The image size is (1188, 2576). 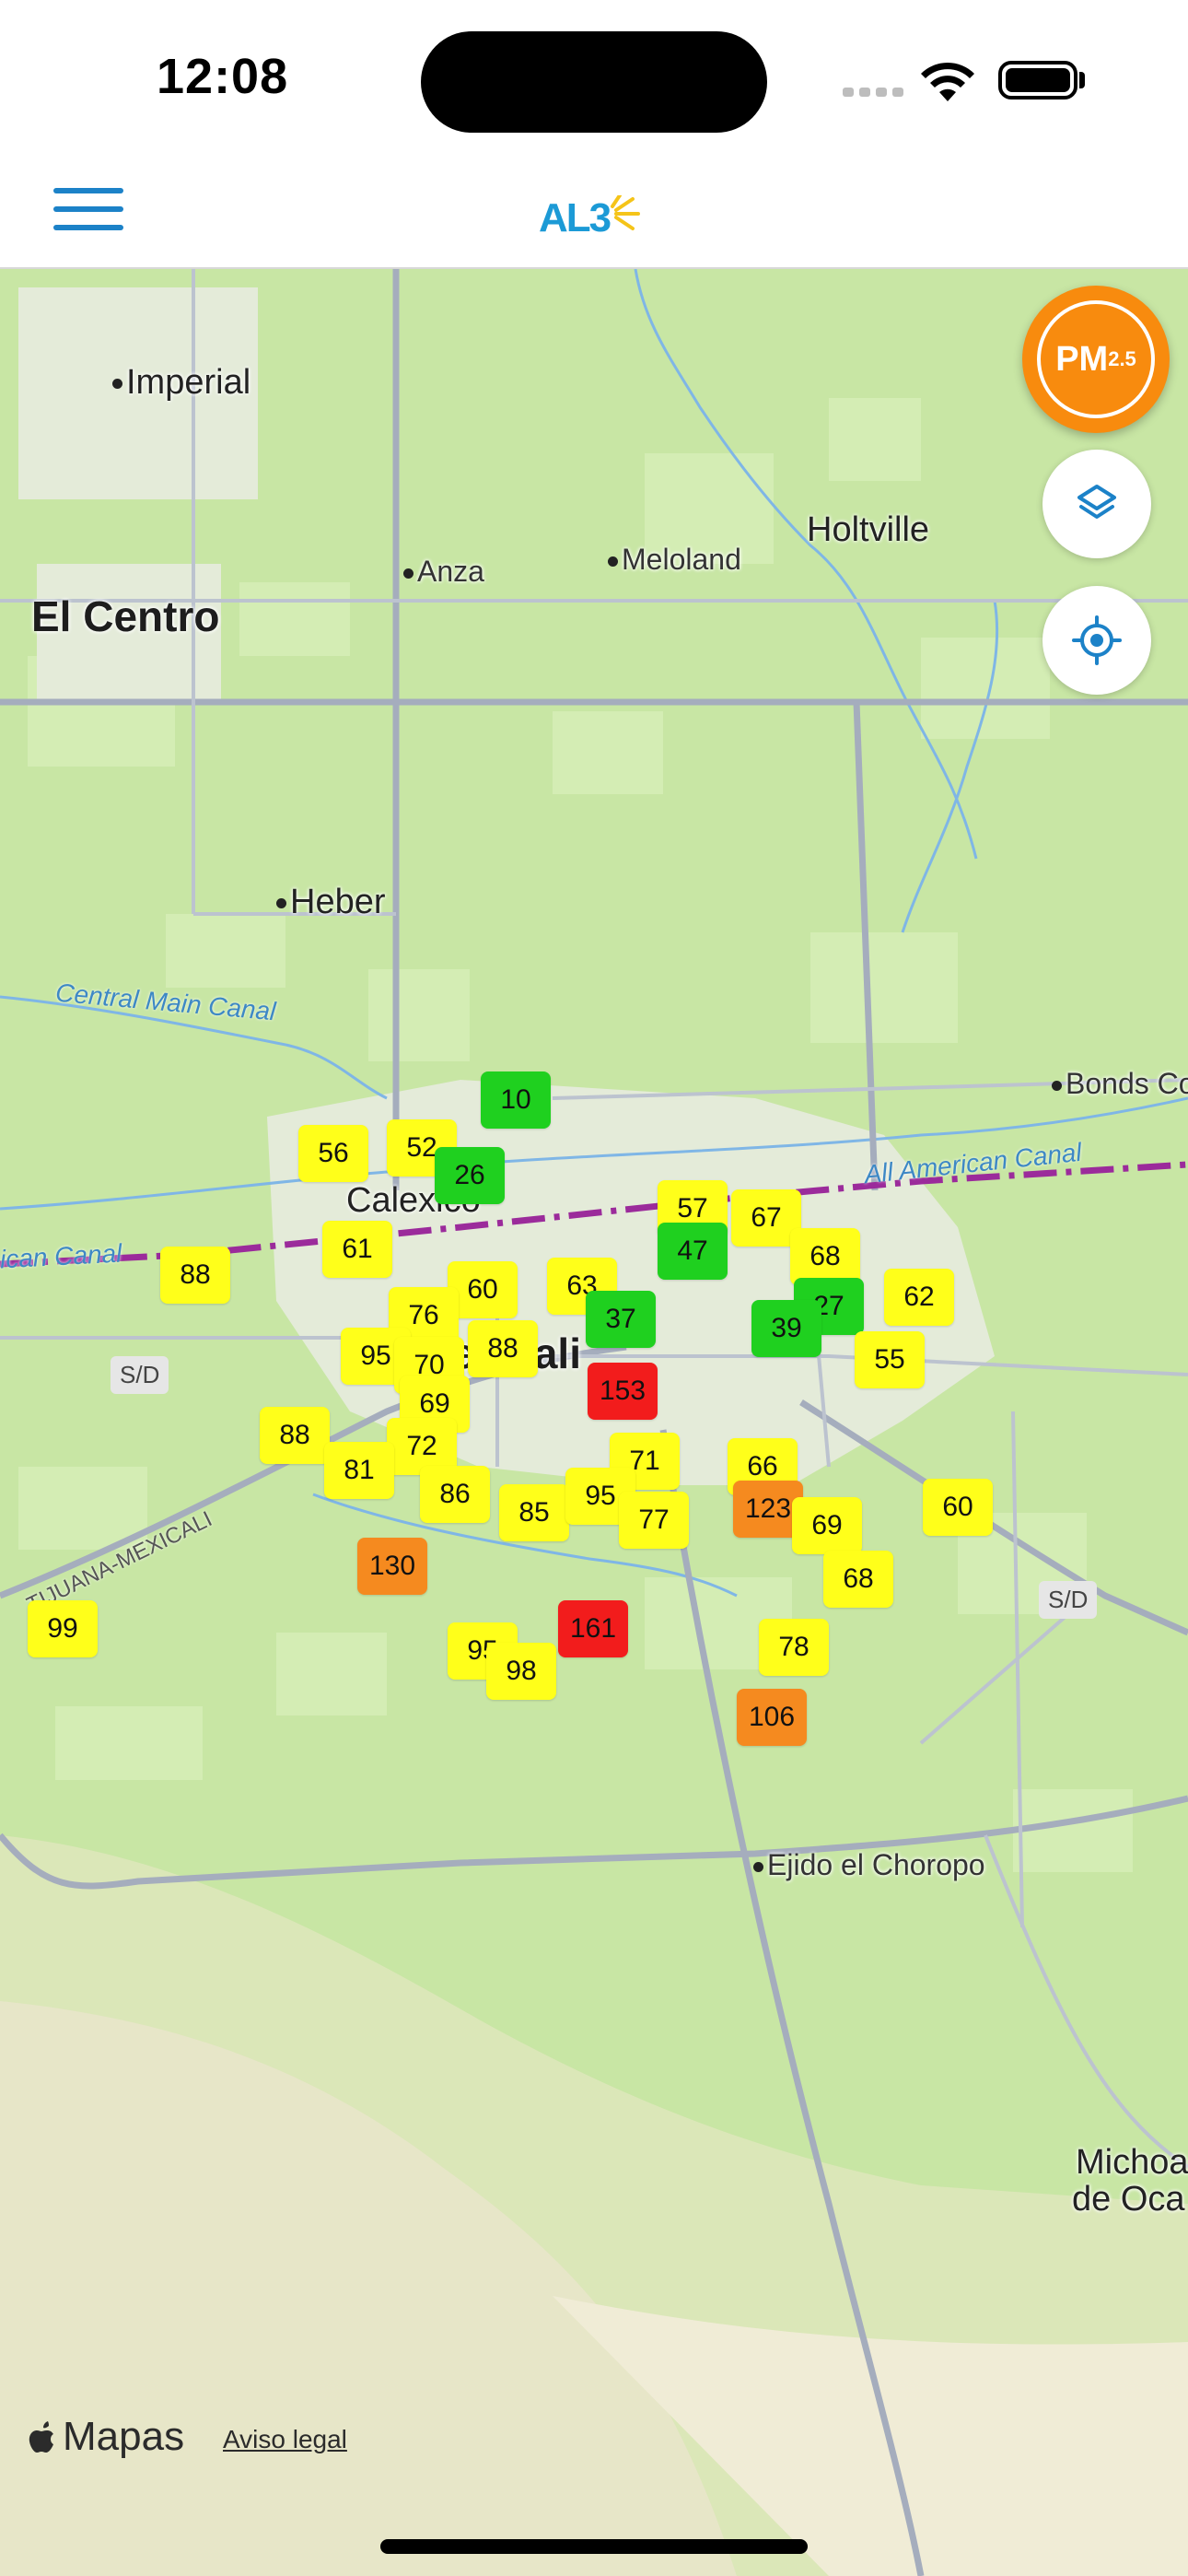 What do you see at coordinates (594, 2546) in the screenshot?
I see `home-indicator` at bounding box center [594, 2546].